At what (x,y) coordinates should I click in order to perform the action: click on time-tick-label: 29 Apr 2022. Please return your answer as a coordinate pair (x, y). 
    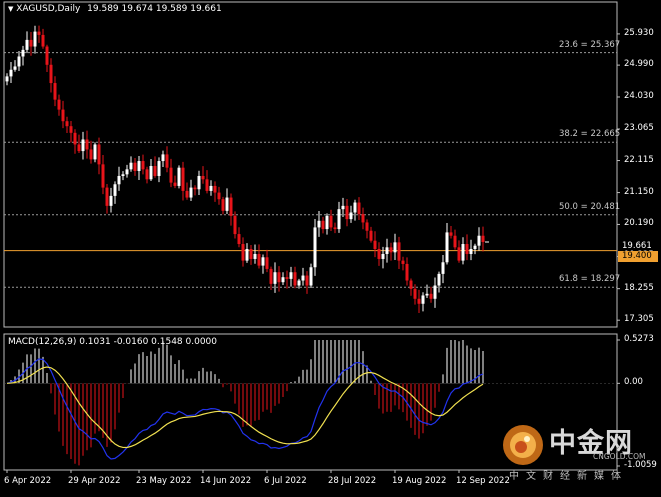
    Looking at the image, I should click on (94, 481).